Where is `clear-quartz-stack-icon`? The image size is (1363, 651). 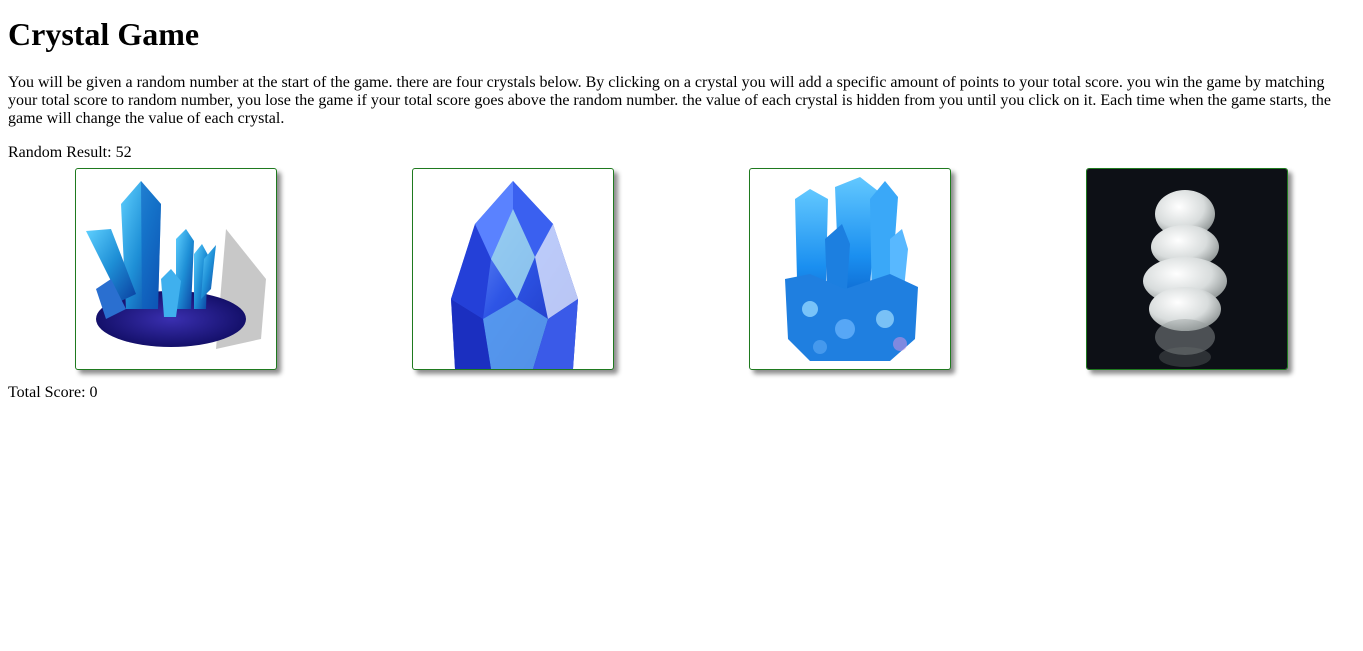
clear-quartz-stack-icon is located at coordinates (1186, 269).